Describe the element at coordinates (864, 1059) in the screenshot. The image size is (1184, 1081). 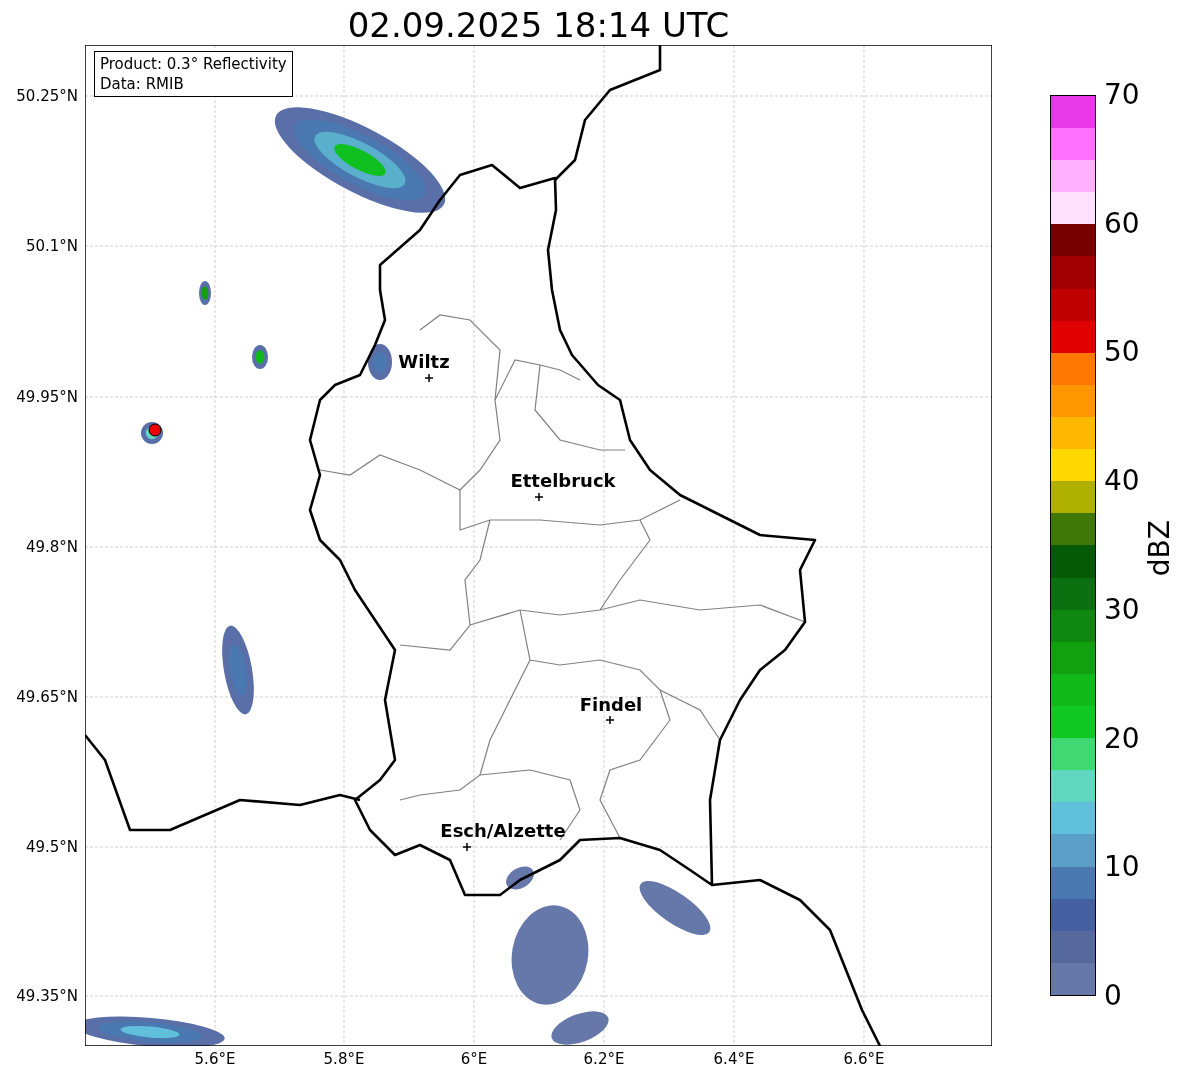
I see `axis-tick-label: 6.6°E` at that location.